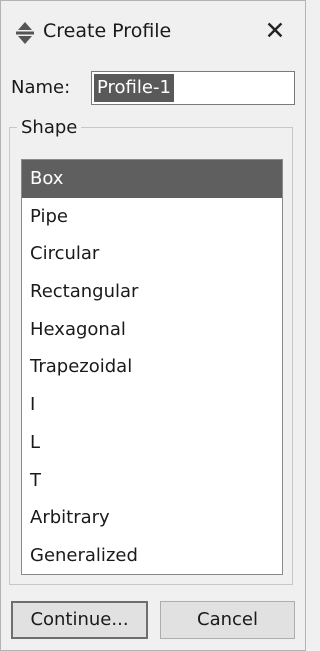 The image size is (320, 651). I want to click on cancel-button: Cancel, so click(227, 620).